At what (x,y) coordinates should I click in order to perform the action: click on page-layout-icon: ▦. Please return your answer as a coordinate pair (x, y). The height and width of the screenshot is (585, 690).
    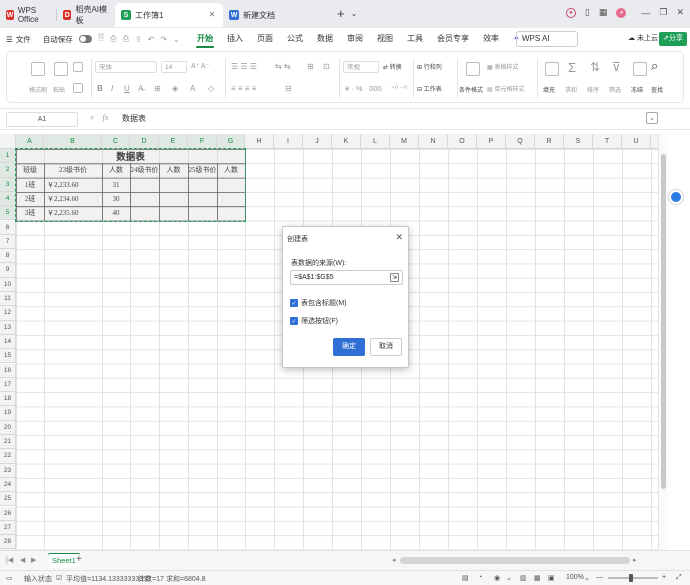
    Looking at the image, I should click on (537, 578).